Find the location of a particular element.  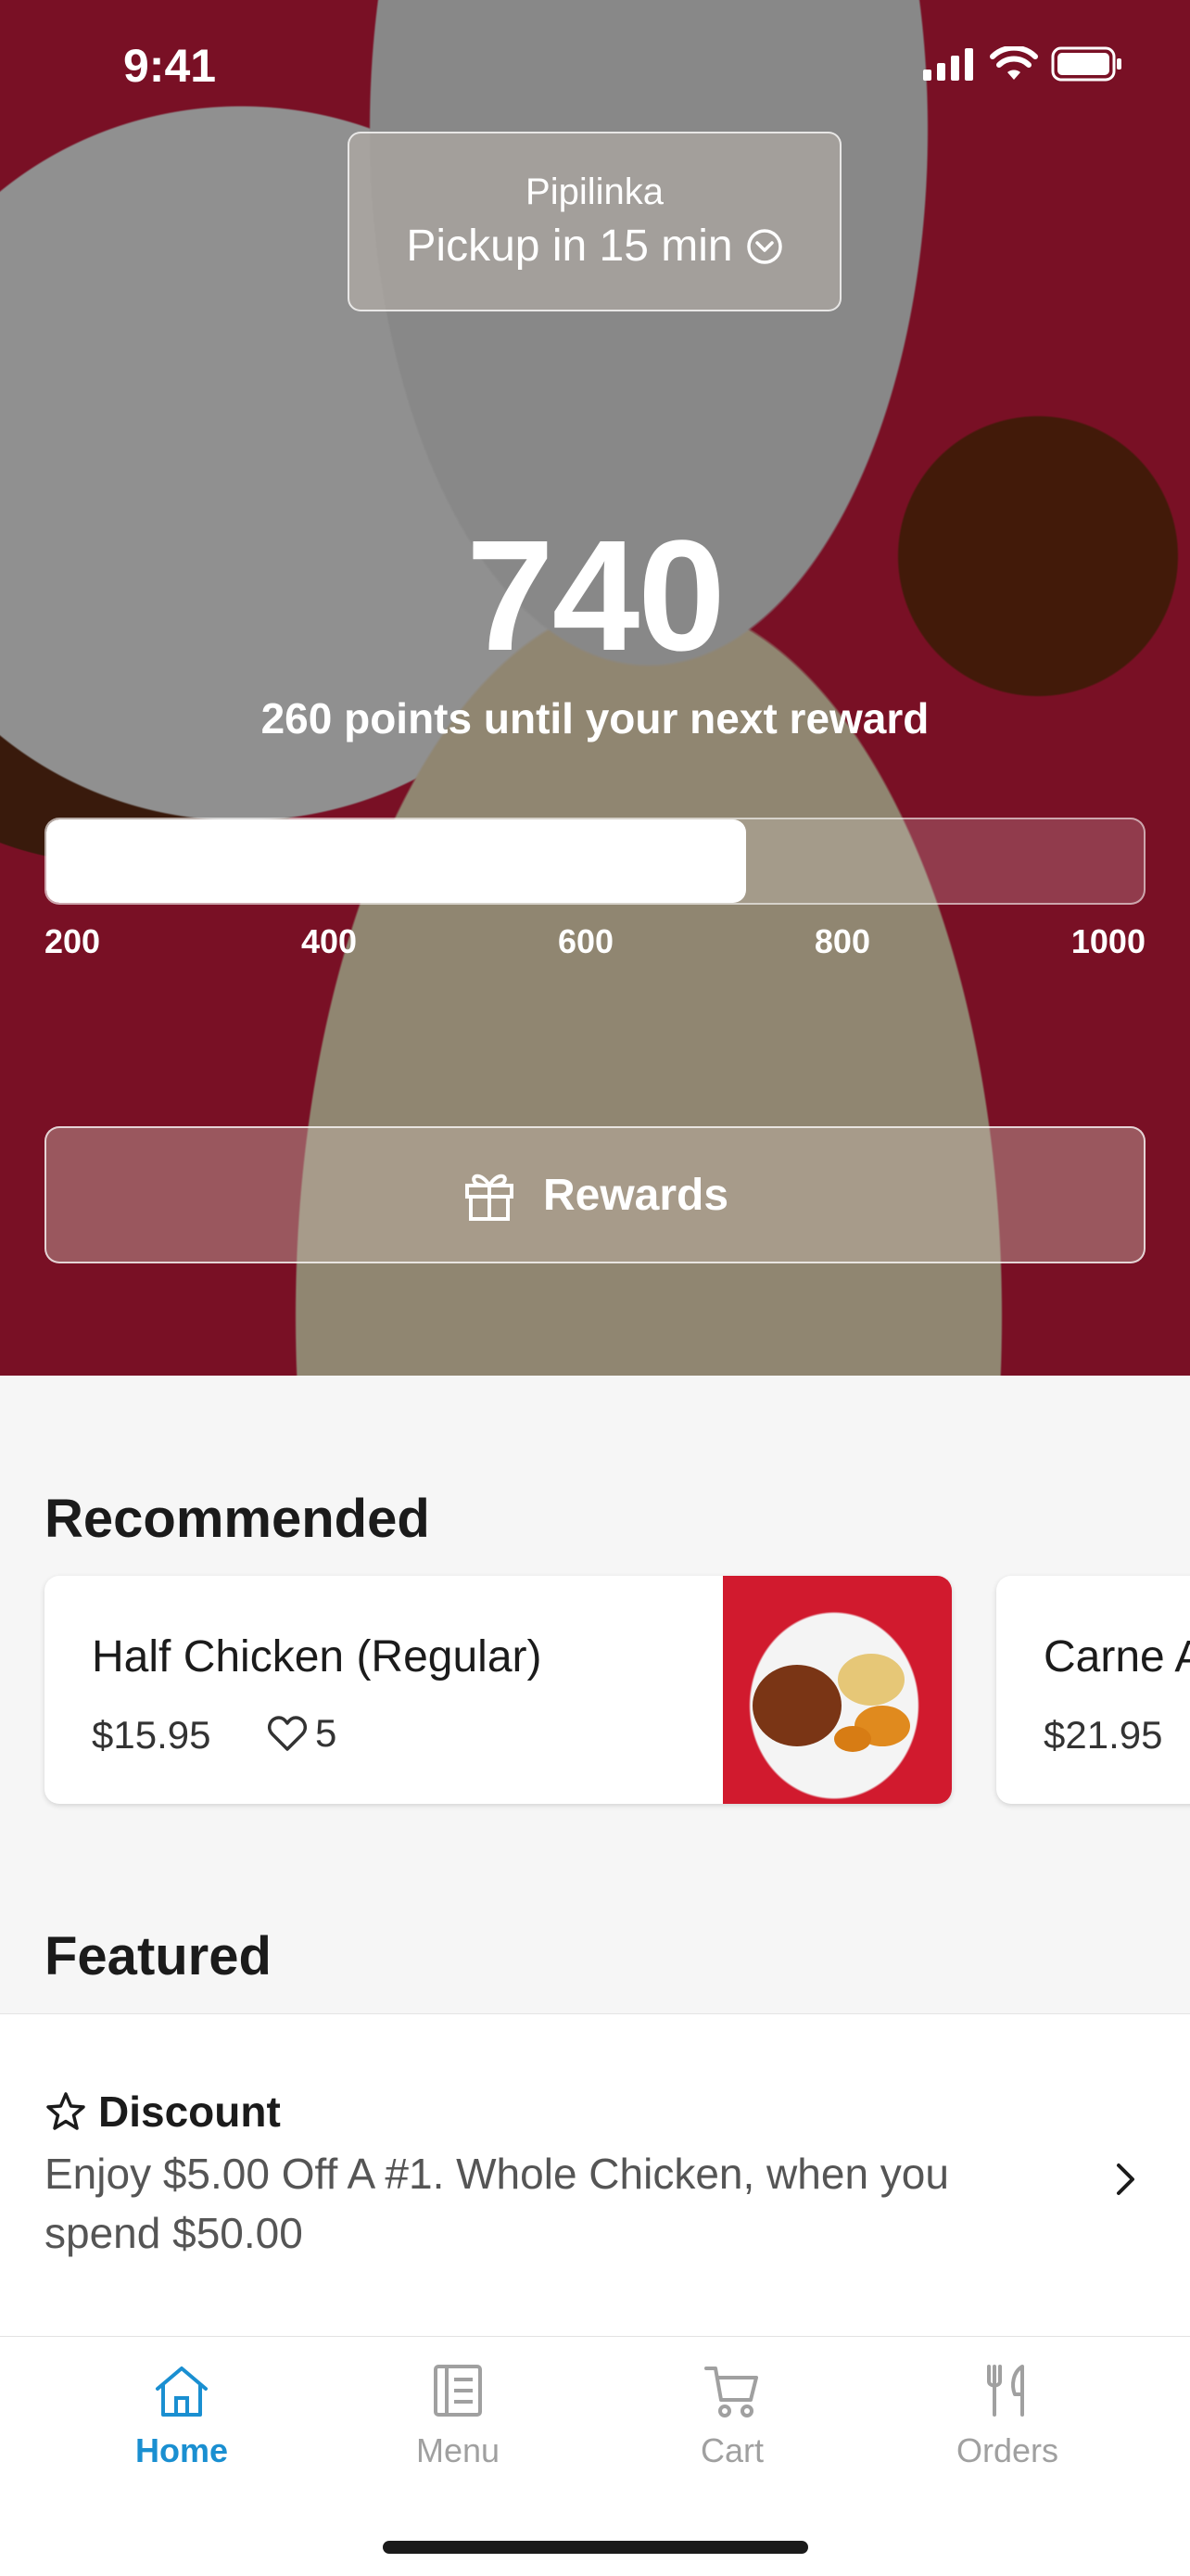

tick-label: 800 is located at coordinates (842, 941).